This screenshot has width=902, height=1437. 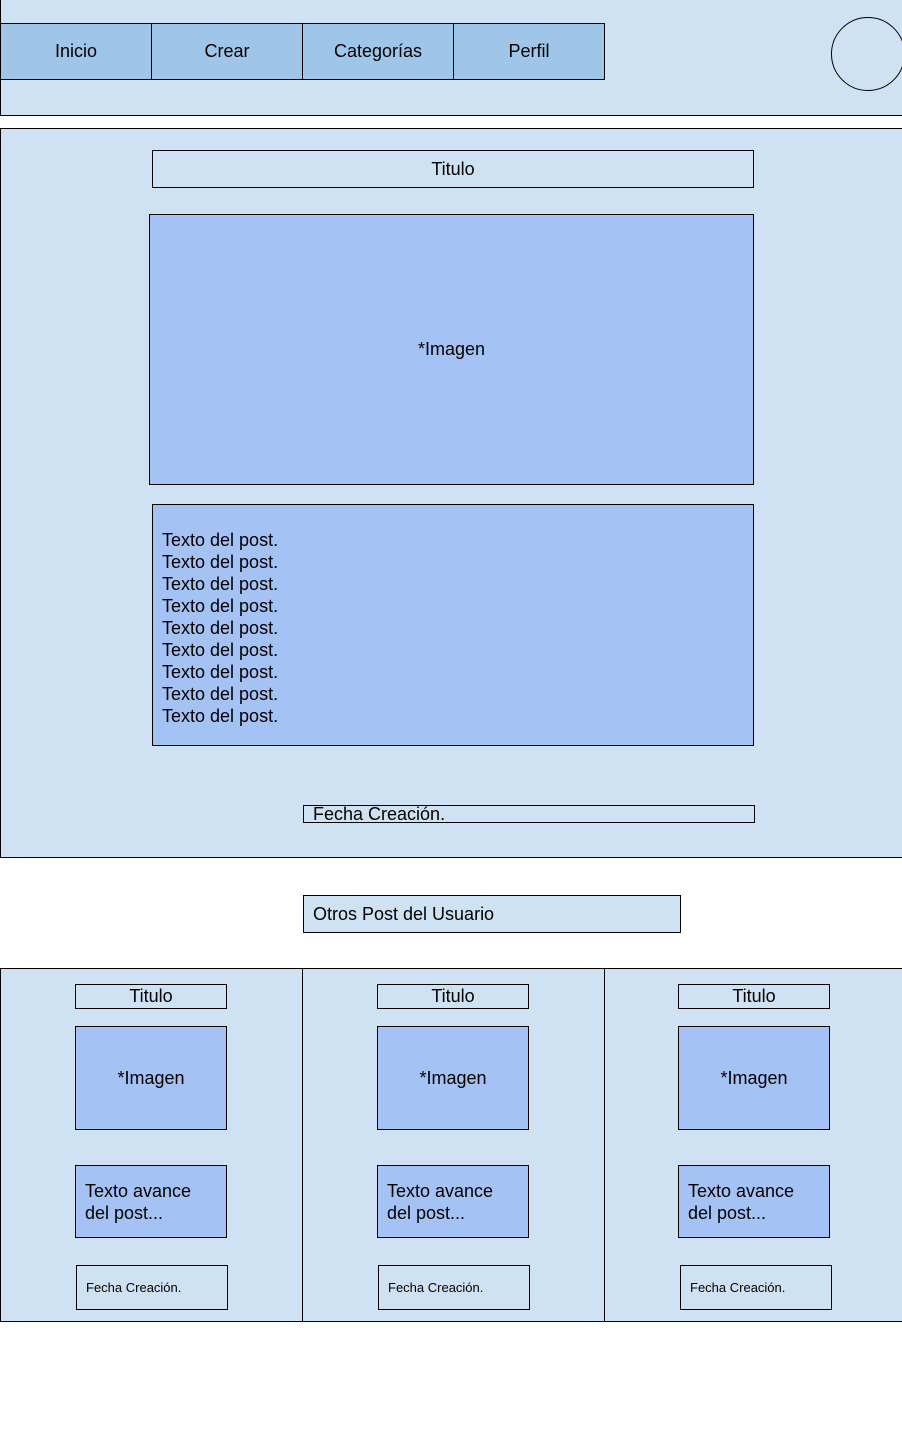 I want to click on post-title: Titulo, so click(x=453, y=169).